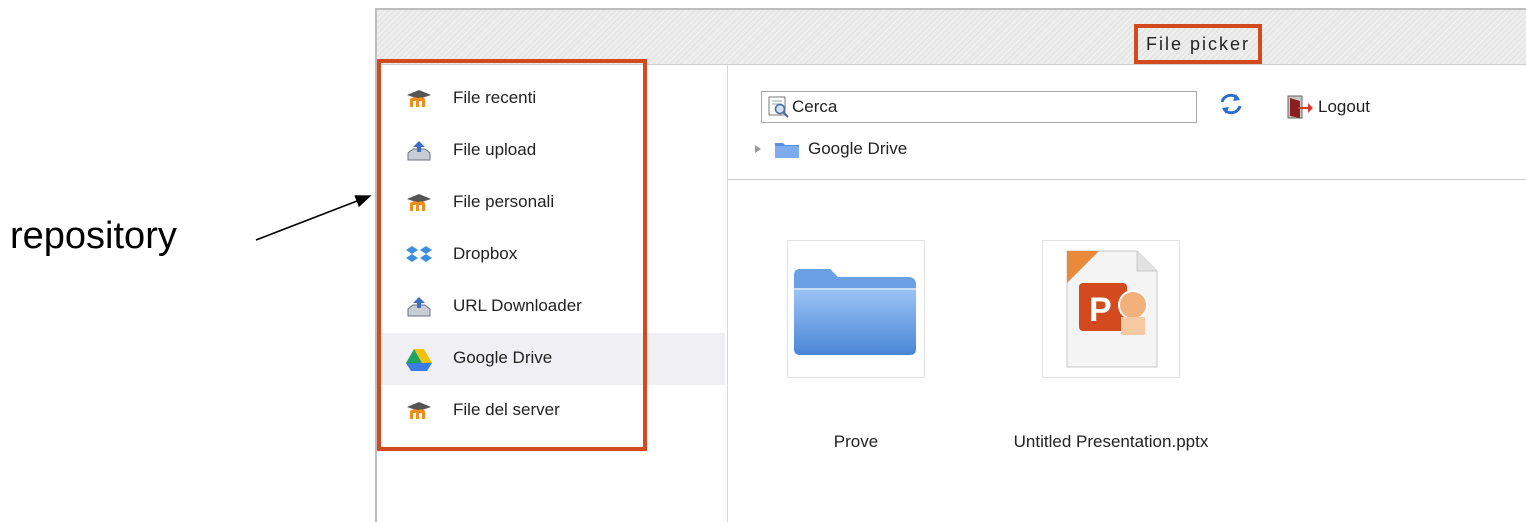  What do you see at coordinates (951, 37) in the screenshot?
I see `title-bar: File picker` at bounding box center [951, 37].